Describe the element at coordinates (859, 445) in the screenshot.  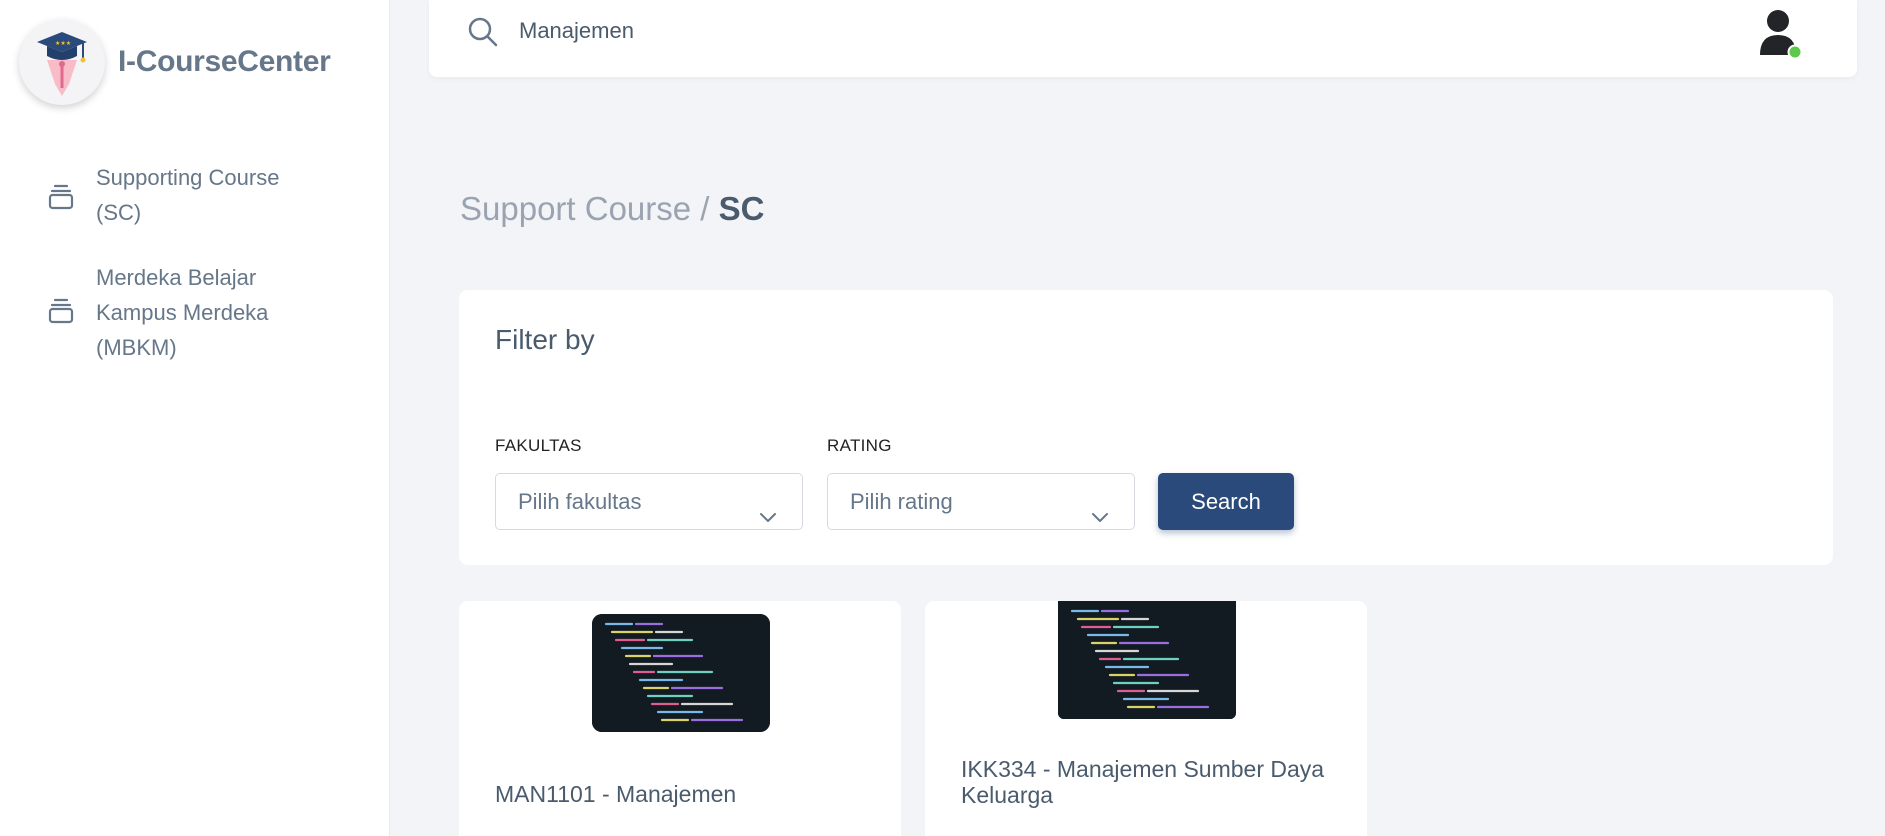
I see `rating-label: RATING` at that location.